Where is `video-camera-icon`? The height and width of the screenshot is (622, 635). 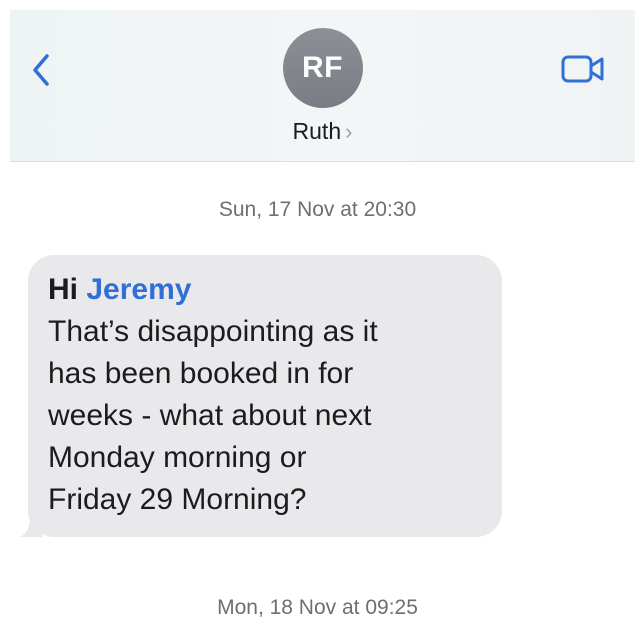 video-camera-icon is located at coordinates (582, 69).